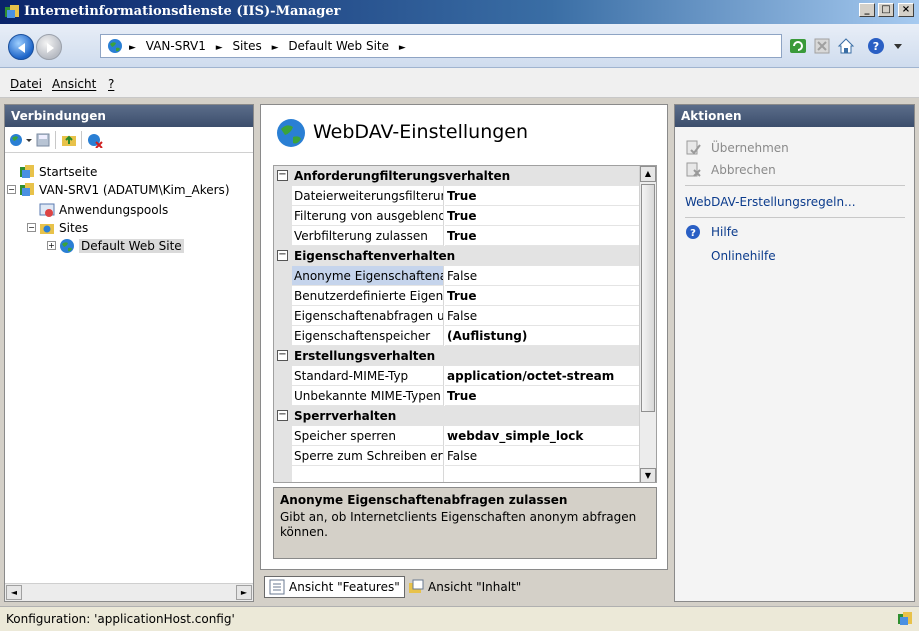 This screenshot has height=631, width=919. I want to click on close-button: ×, so click(906, 10).